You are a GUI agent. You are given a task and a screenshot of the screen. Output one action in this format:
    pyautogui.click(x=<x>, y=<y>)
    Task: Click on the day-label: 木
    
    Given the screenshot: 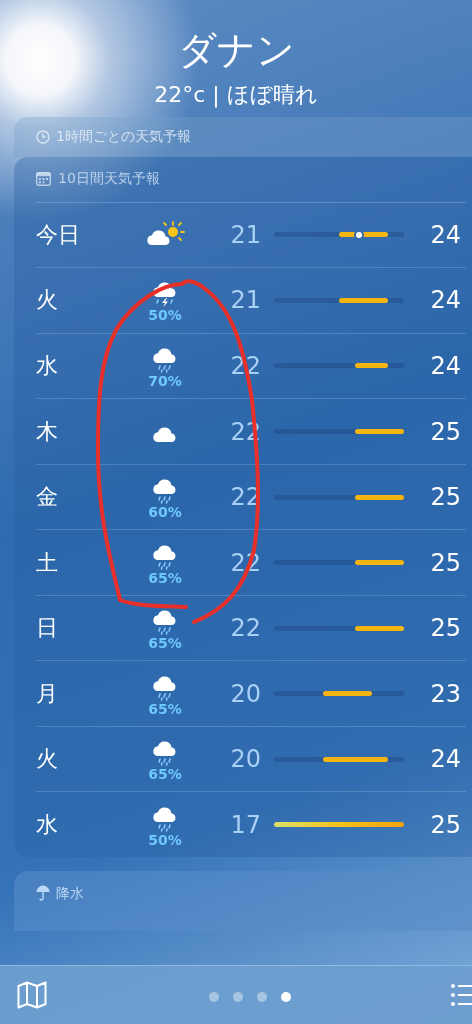 What is the action you would take?
    pyautogui.click(x=47, y=431)
    